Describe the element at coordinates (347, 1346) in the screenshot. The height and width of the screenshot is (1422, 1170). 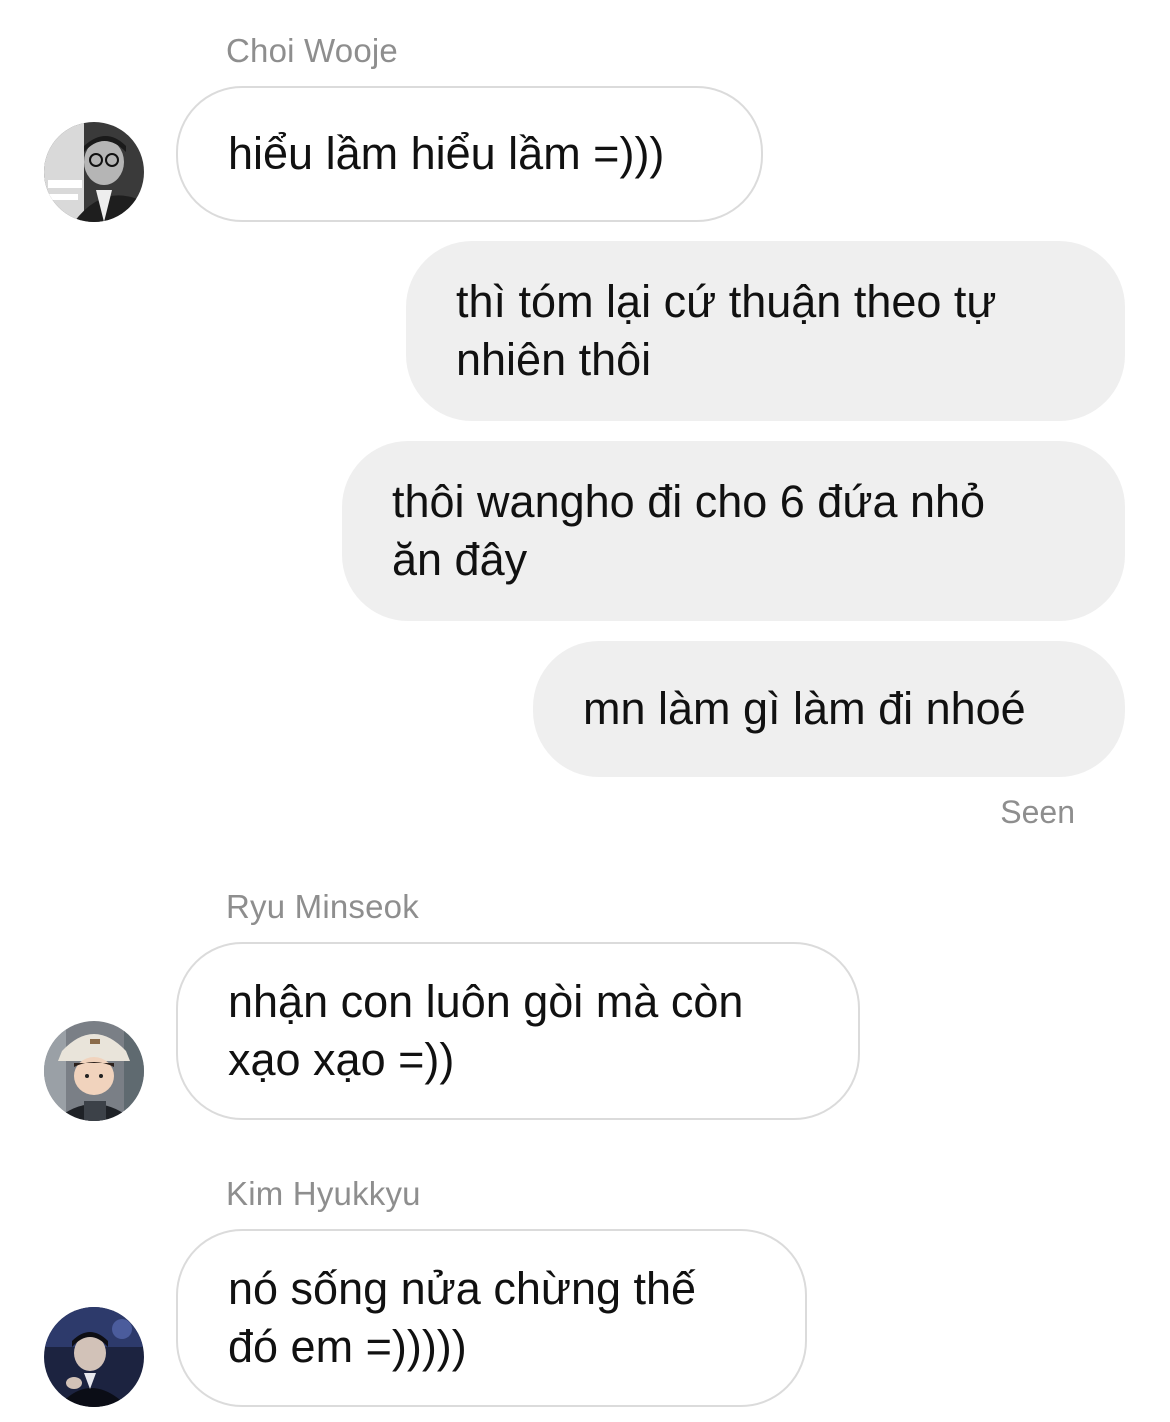
I see `message-text-line2: đó em =)))))` at that location.